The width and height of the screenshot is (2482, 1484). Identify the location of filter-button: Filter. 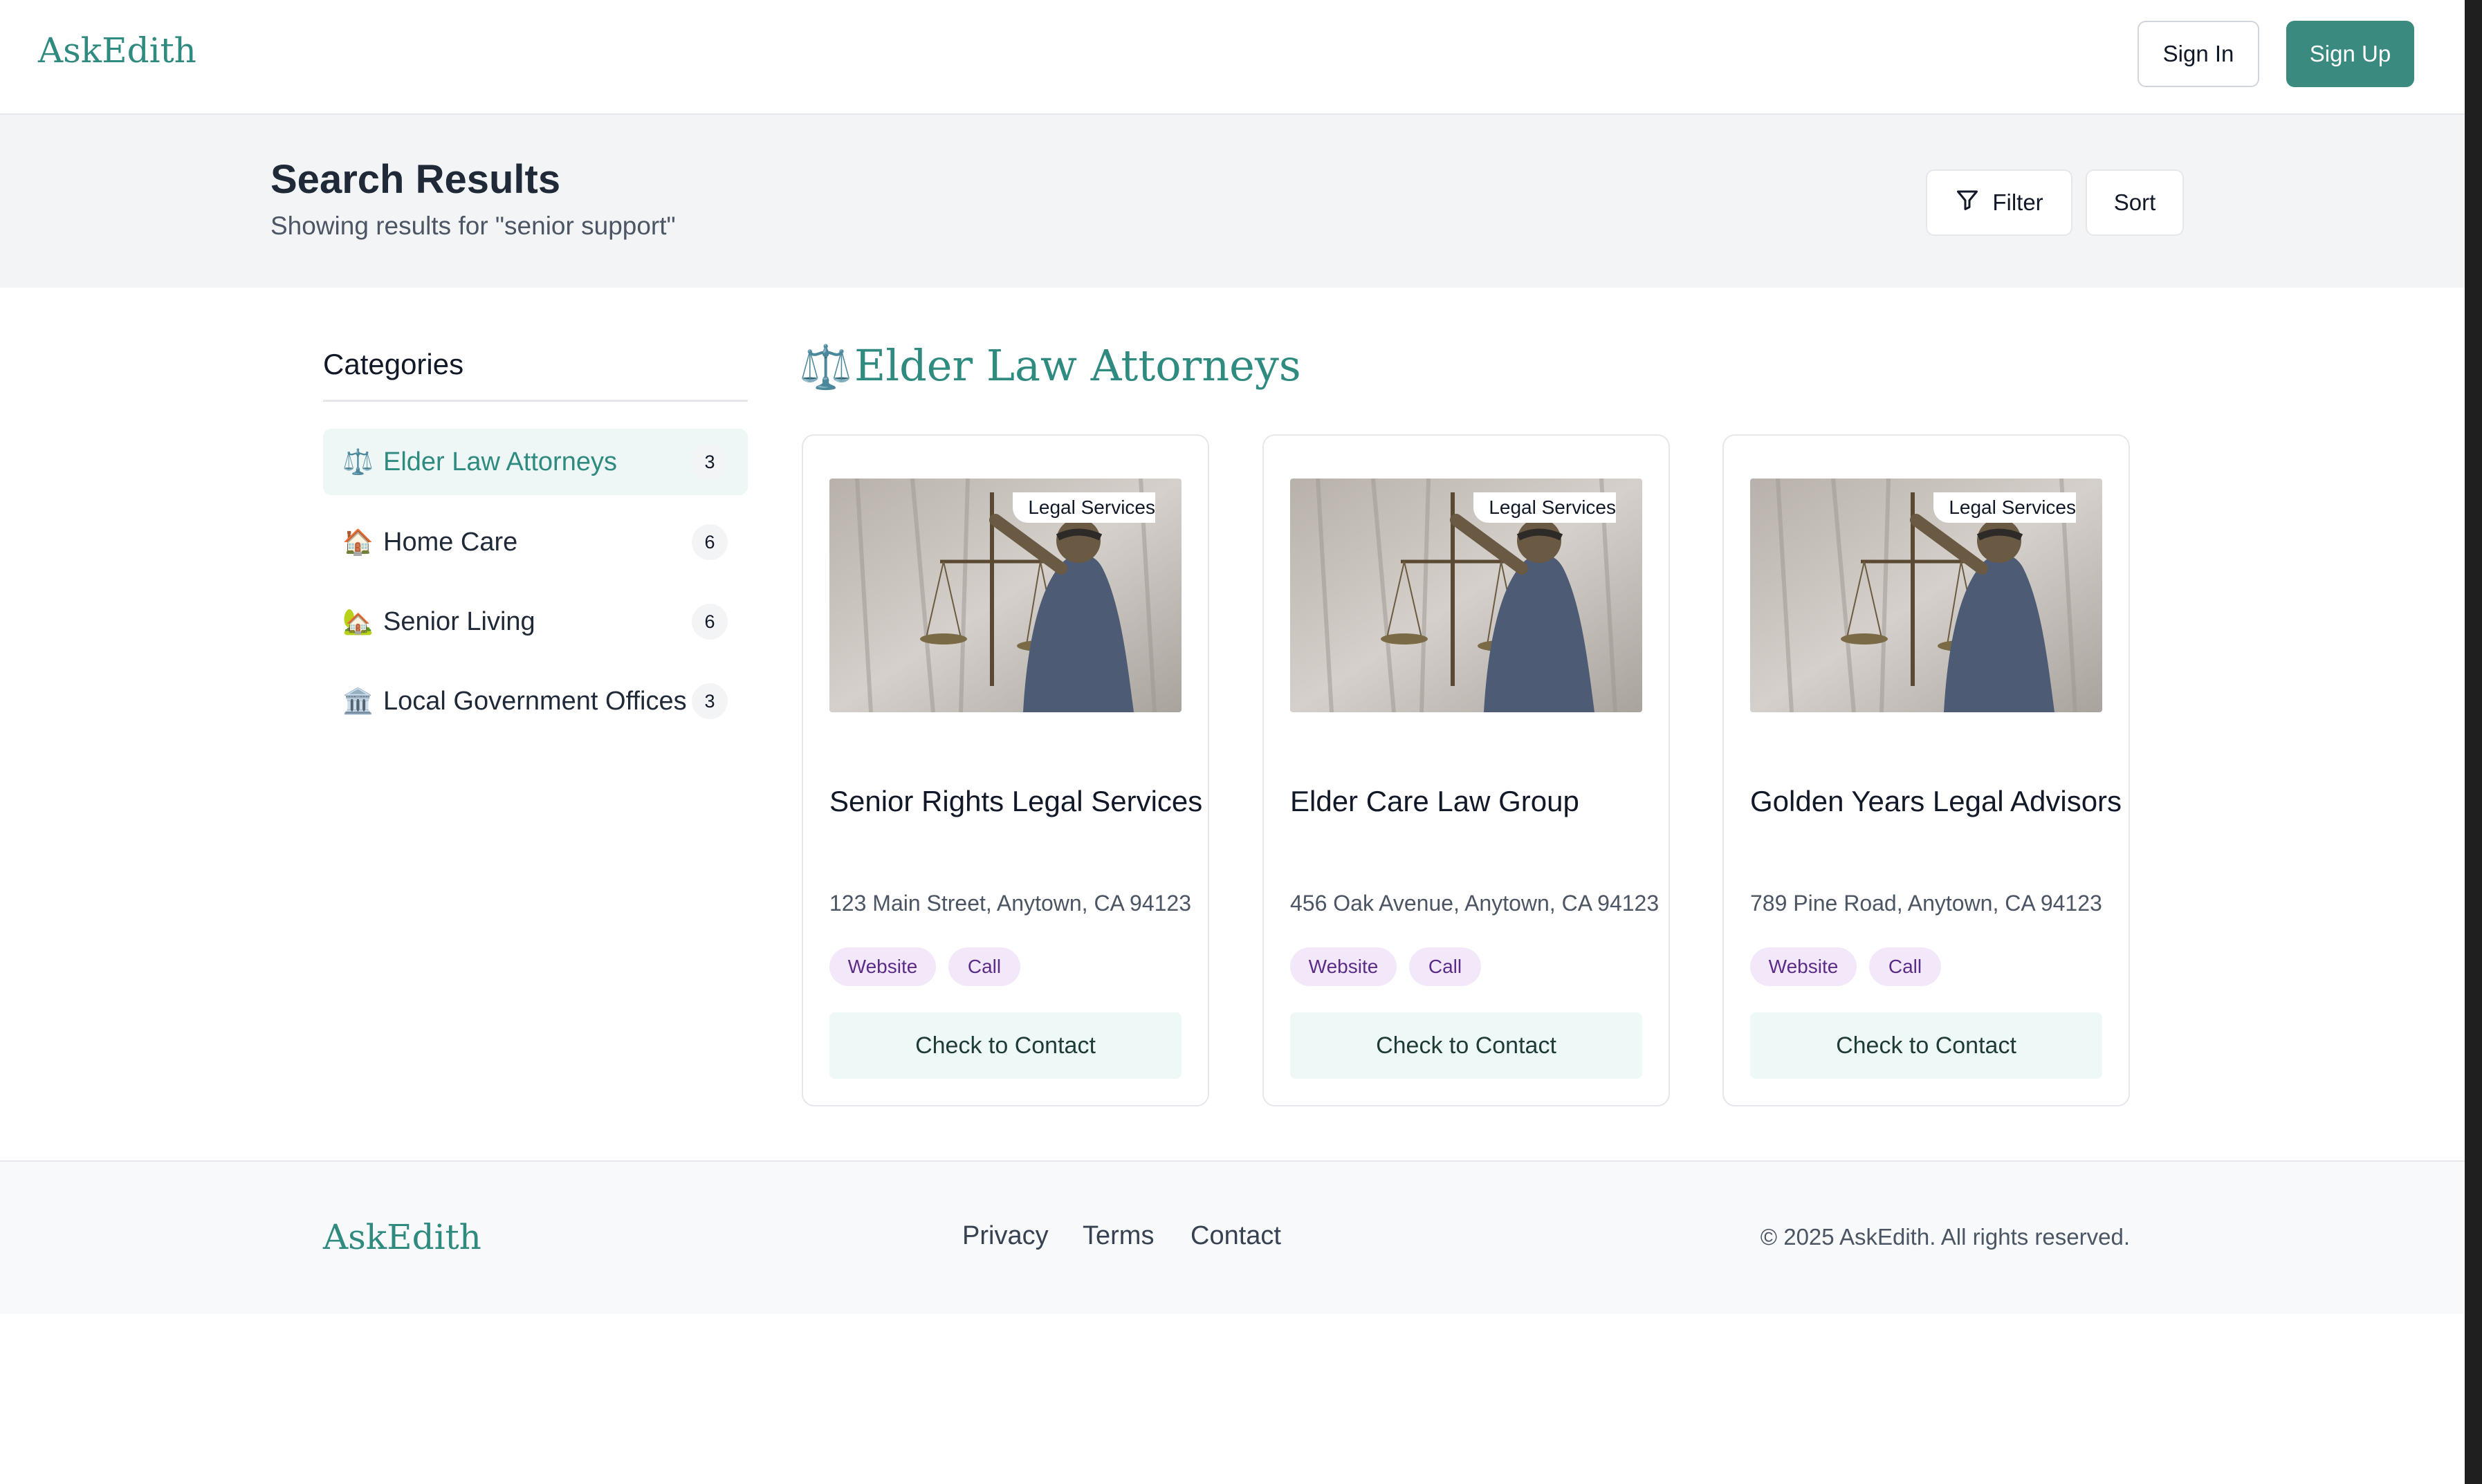
(1999, 202).